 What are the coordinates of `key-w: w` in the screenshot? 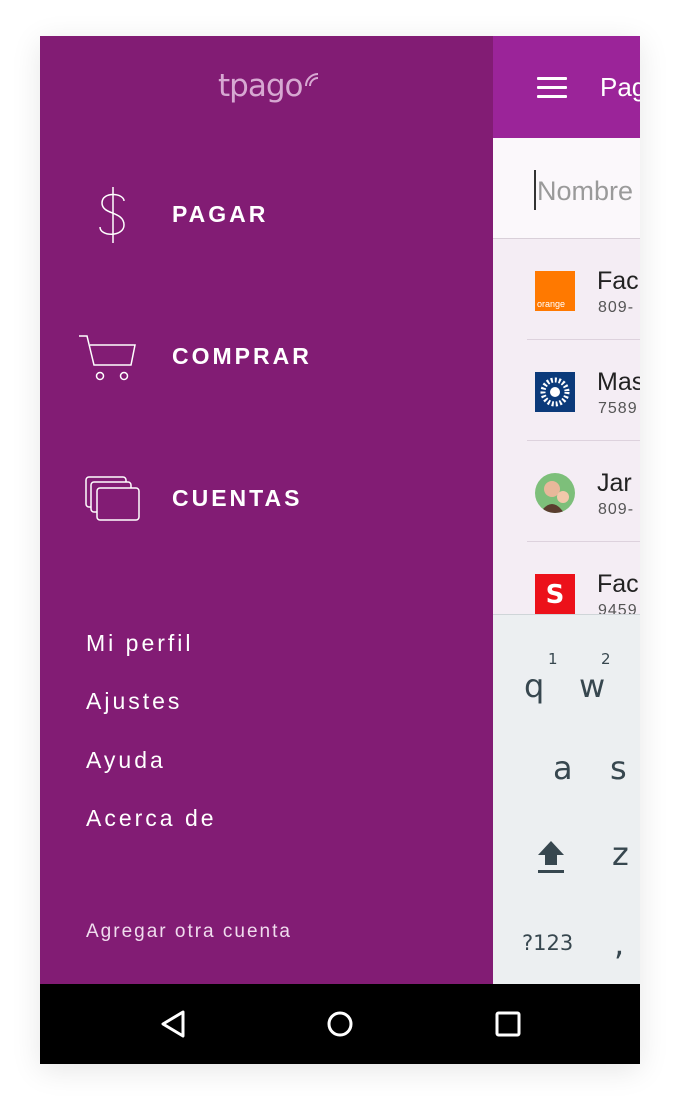 It's located at (592, 686).